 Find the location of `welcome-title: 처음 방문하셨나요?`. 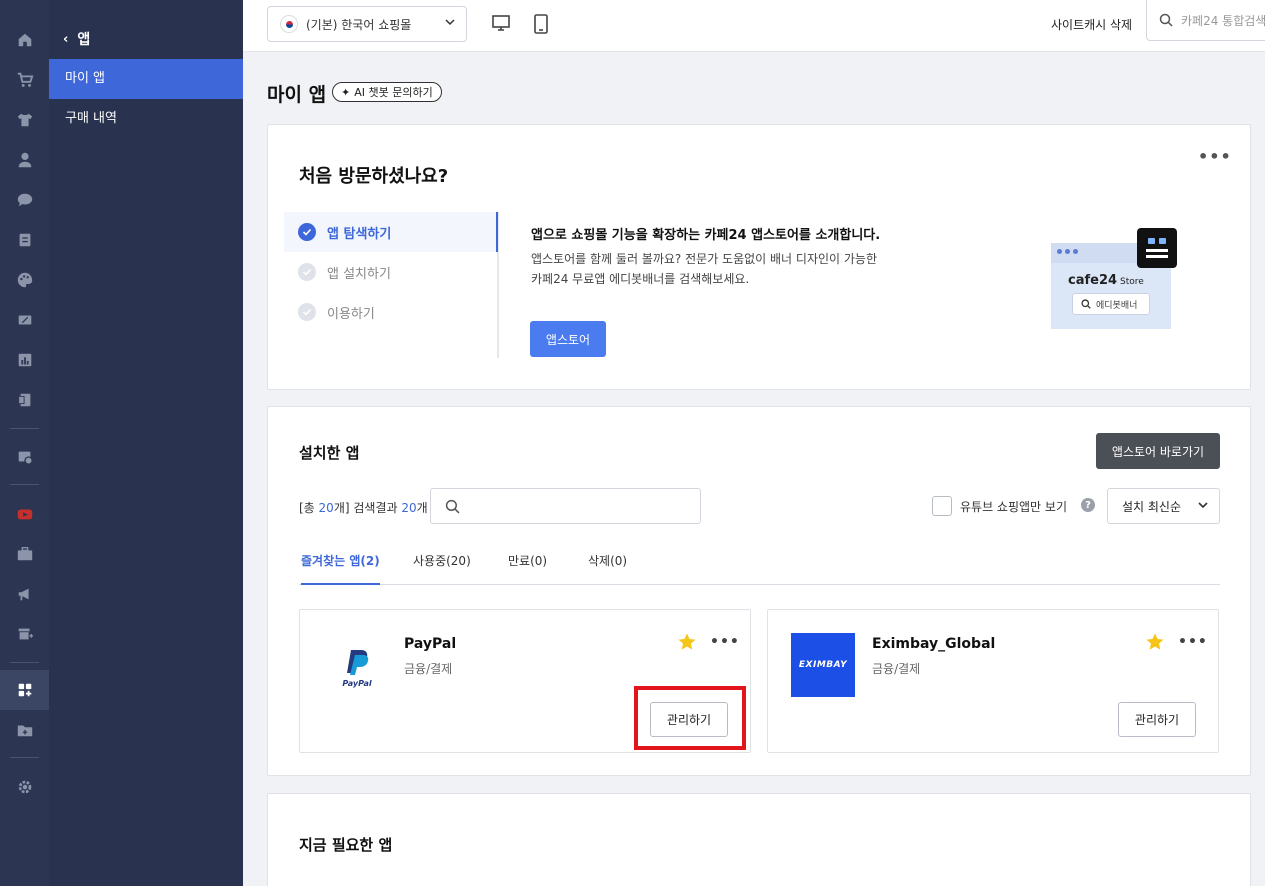

welcome-title: 처음 방문하셨나요? is located at coordinates (374, 176).